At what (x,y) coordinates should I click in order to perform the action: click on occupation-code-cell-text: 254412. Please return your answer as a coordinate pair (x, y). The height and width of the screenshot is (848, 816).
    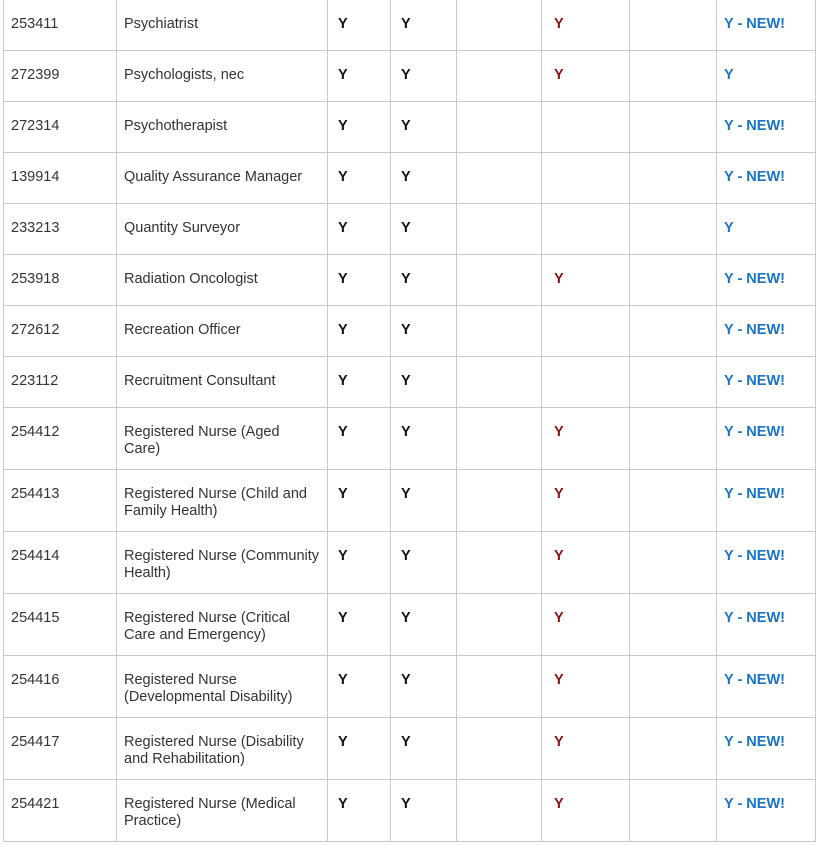
    Looking at the image, I should click on (35, 432).